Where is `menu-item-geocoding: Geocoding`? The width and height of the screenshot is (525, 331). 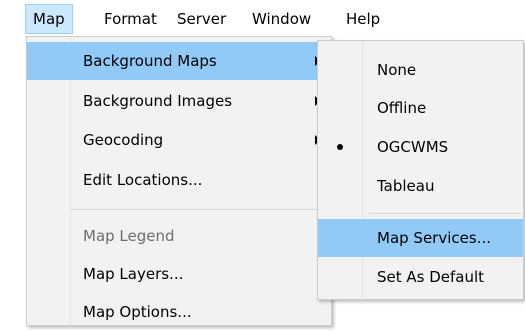
menu-item-geocoding: Geocoding is located at coordinates (179, 140).